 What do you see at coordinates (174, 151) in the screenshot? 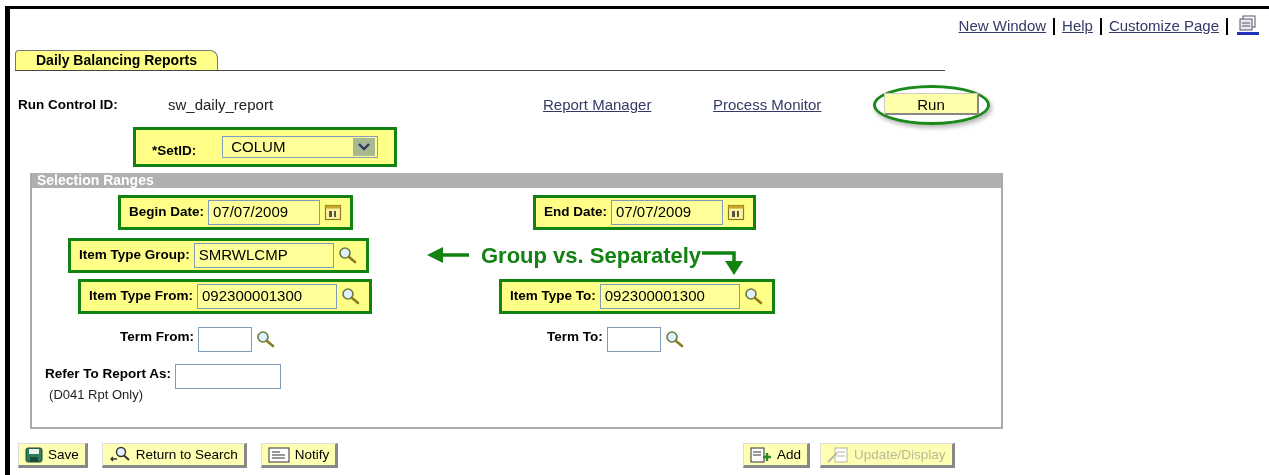
I see `field-label: *SetID:` at bounding box center [174, 151].